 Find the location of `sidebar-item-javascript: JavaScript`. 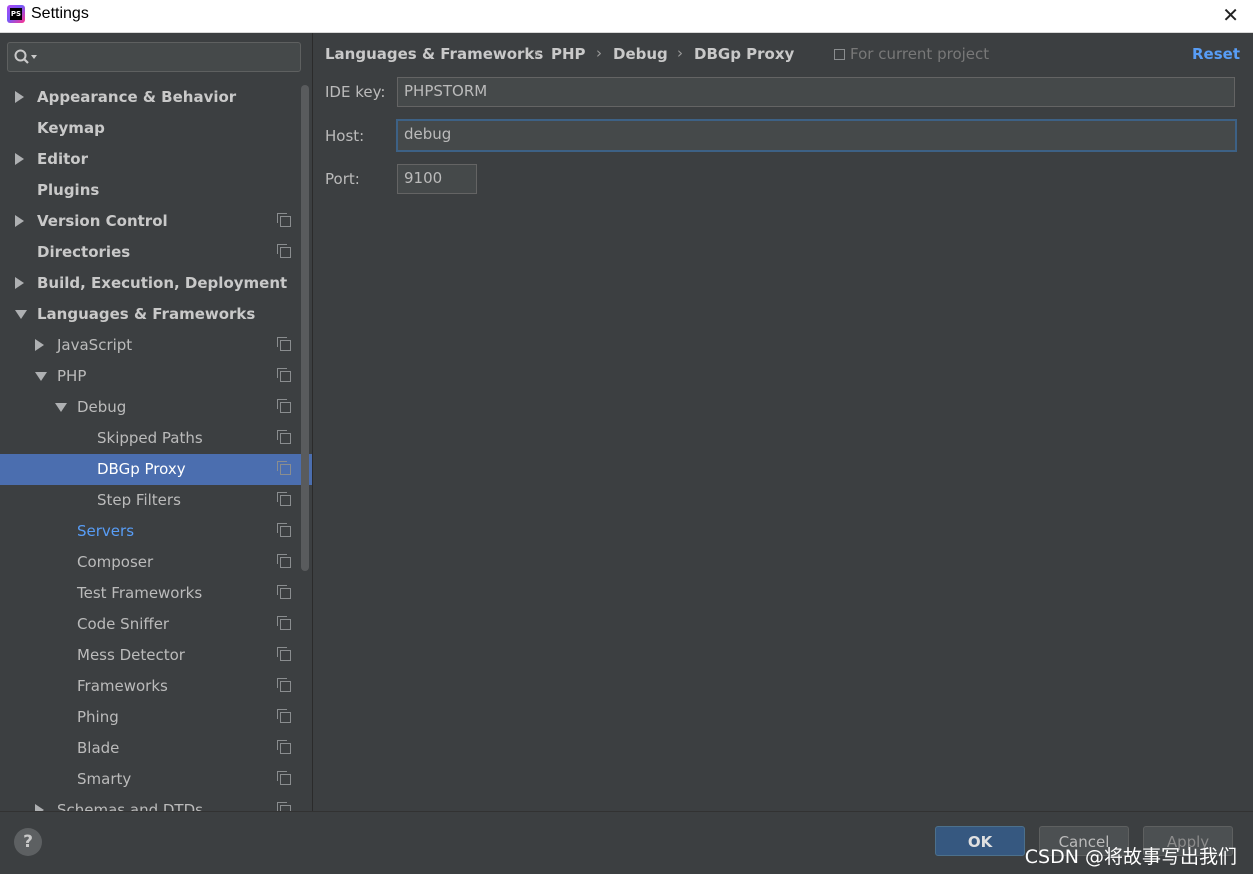

sidebar-item-javascript: JavaScript is located at coordinates (156, 345).